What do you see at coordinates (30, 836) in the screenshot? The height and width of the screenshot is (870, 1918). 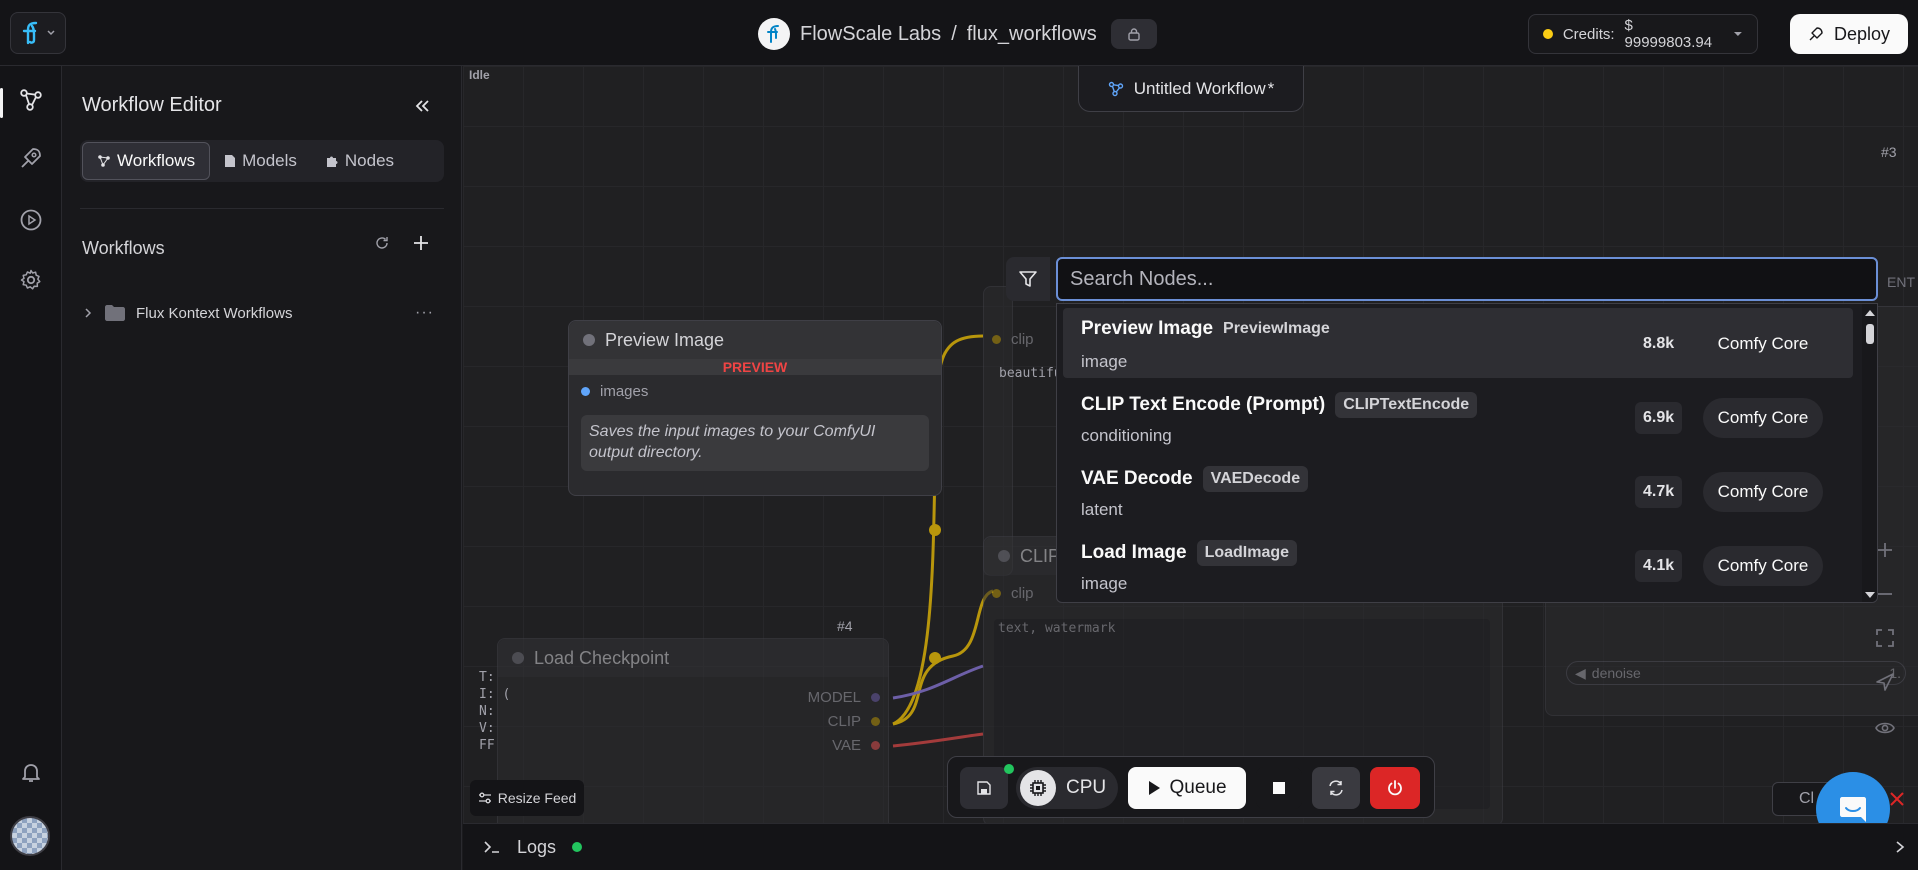 I see `user-avatar` at bounding box center [30, 836].